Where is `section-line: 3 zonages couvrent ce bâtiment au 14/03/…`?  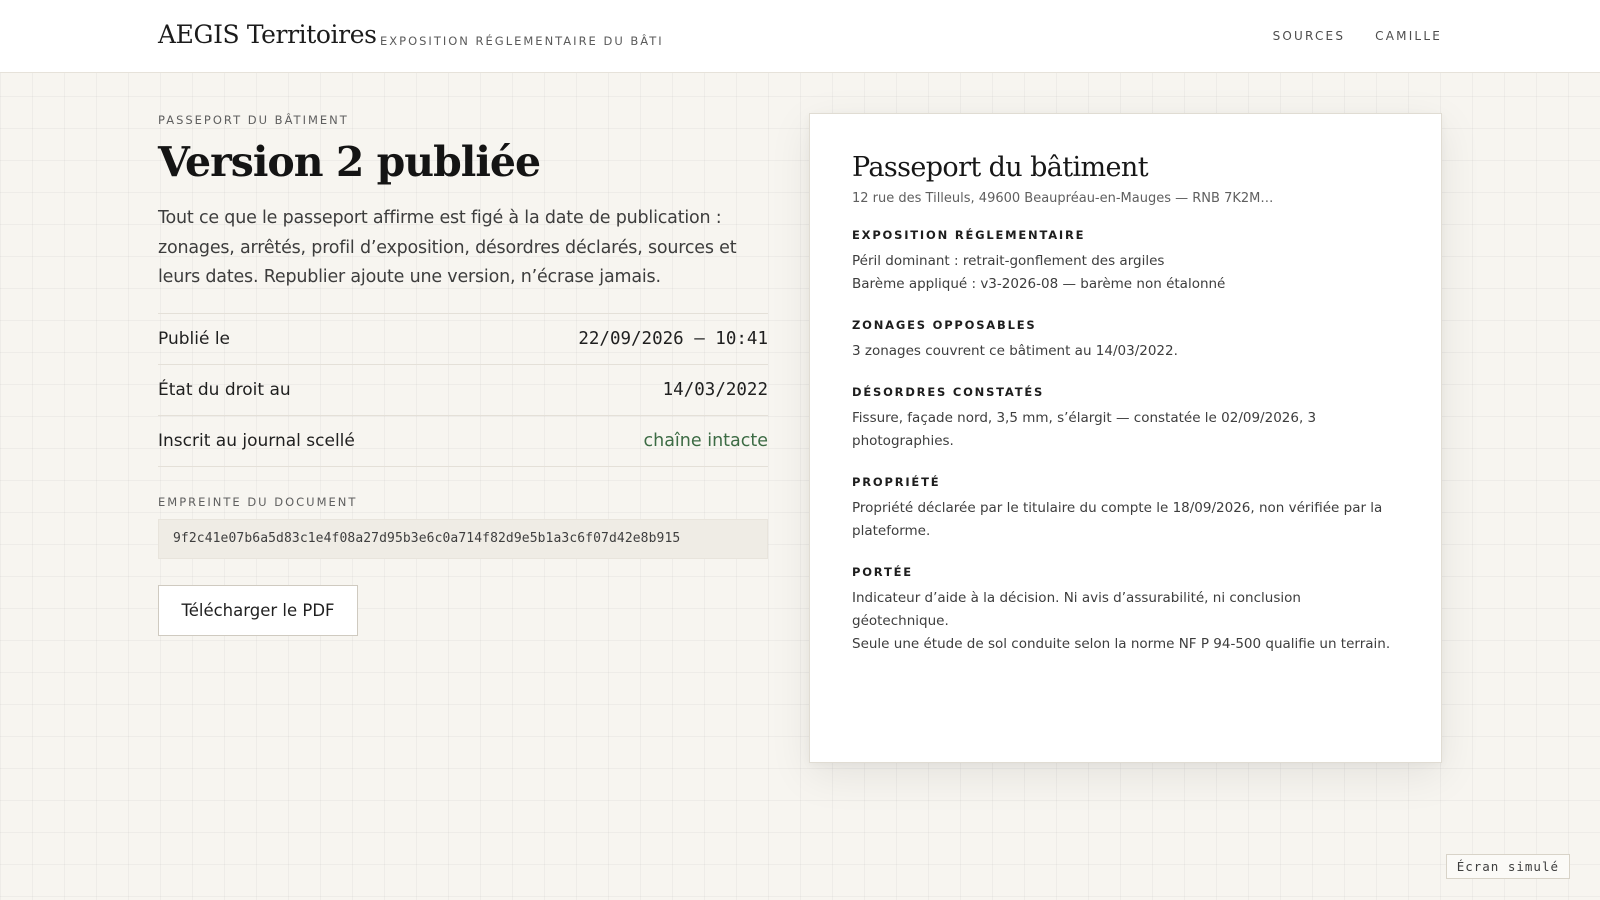 section-line: 3 zonages couvrent ce bâtiment au 14/03/… is located at coordinates (1015, 351).